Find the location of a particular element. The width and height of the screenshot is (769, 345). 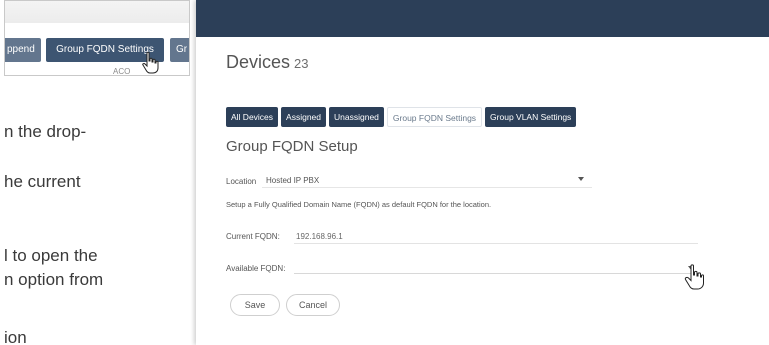

thumbnail-subtext: ACO is located at coordinates (122, 71).